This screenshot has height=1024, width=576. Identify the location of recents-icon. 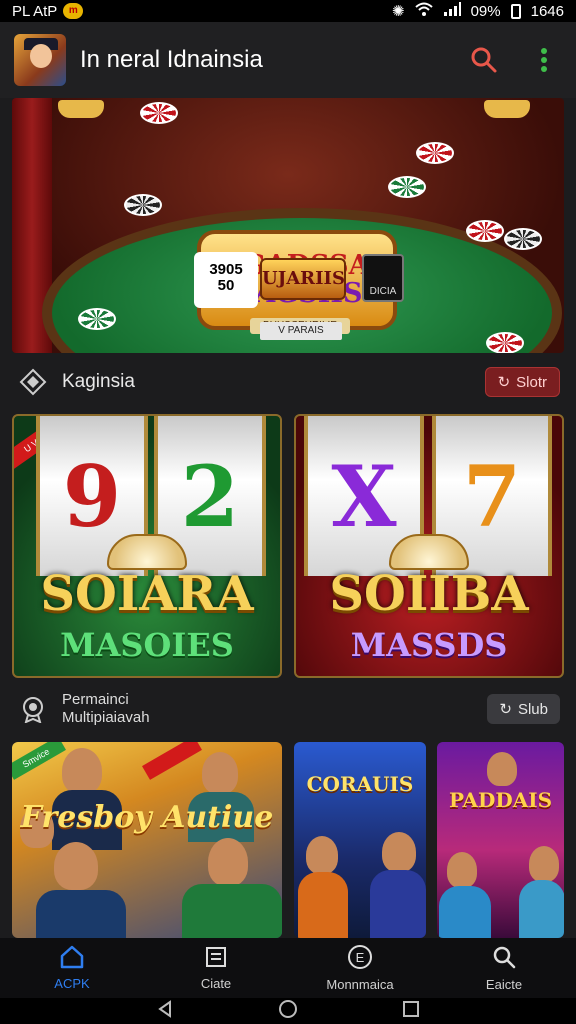
(411, 1011).